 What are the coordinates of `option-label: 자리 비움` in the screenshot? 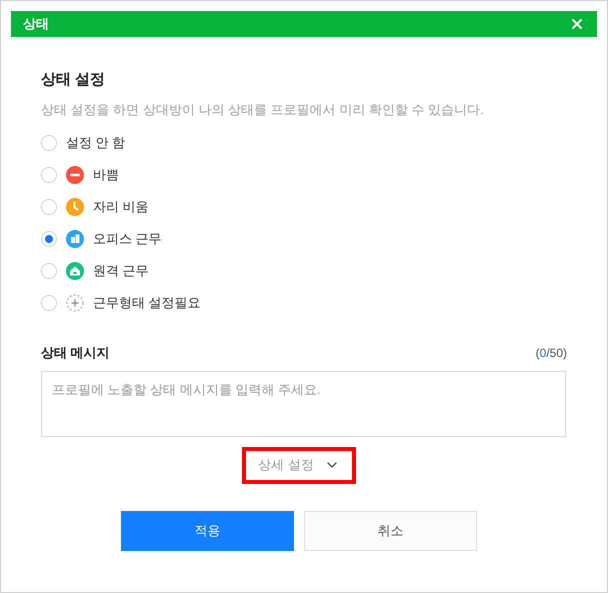 It's located at (121, 207).